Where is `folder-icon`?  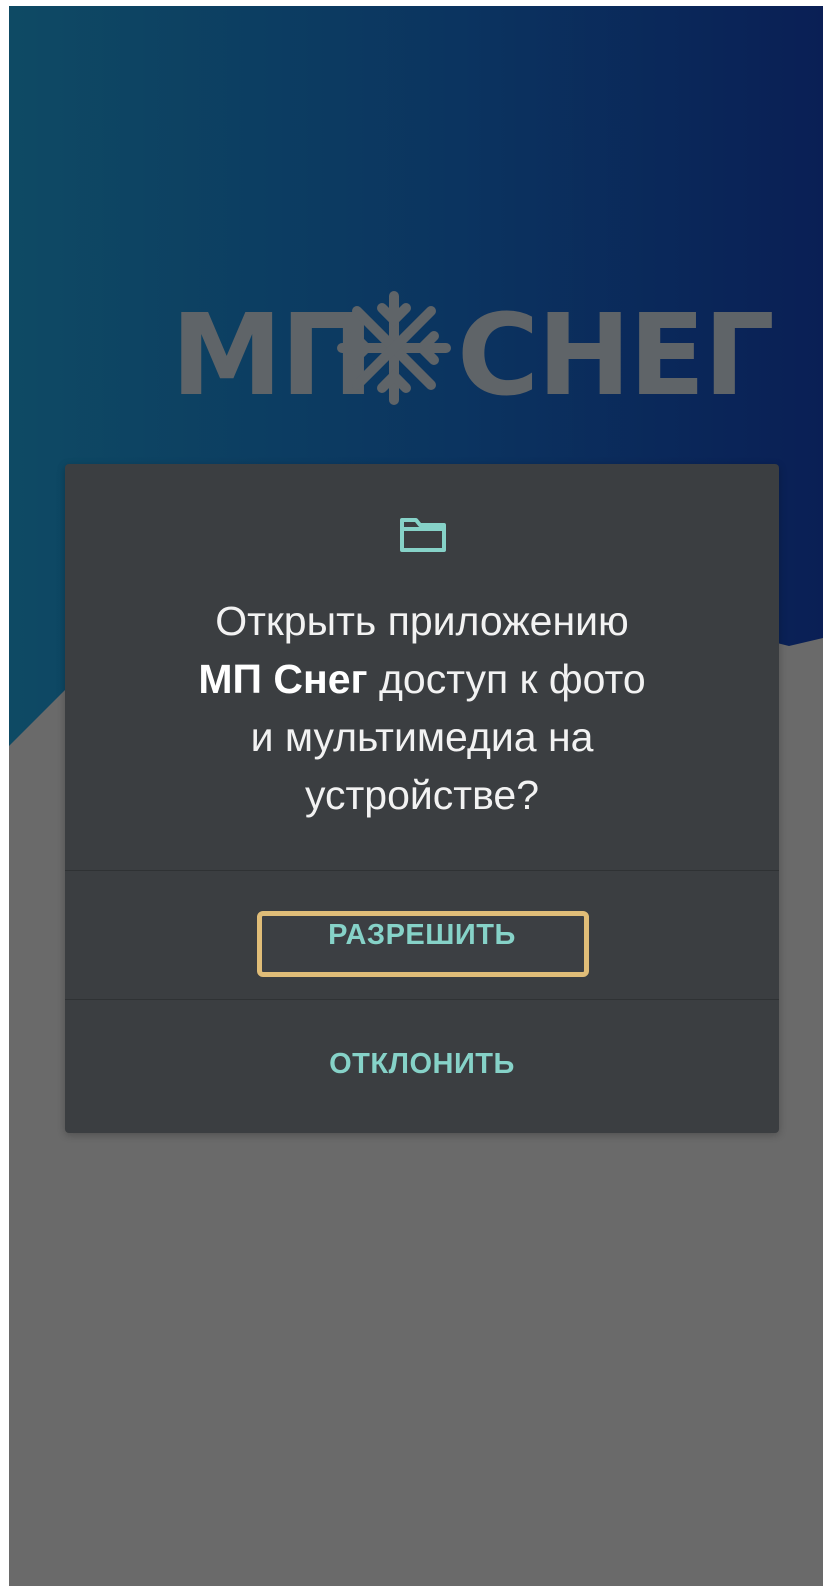
folder-icon is located at coordinates (423, 535).